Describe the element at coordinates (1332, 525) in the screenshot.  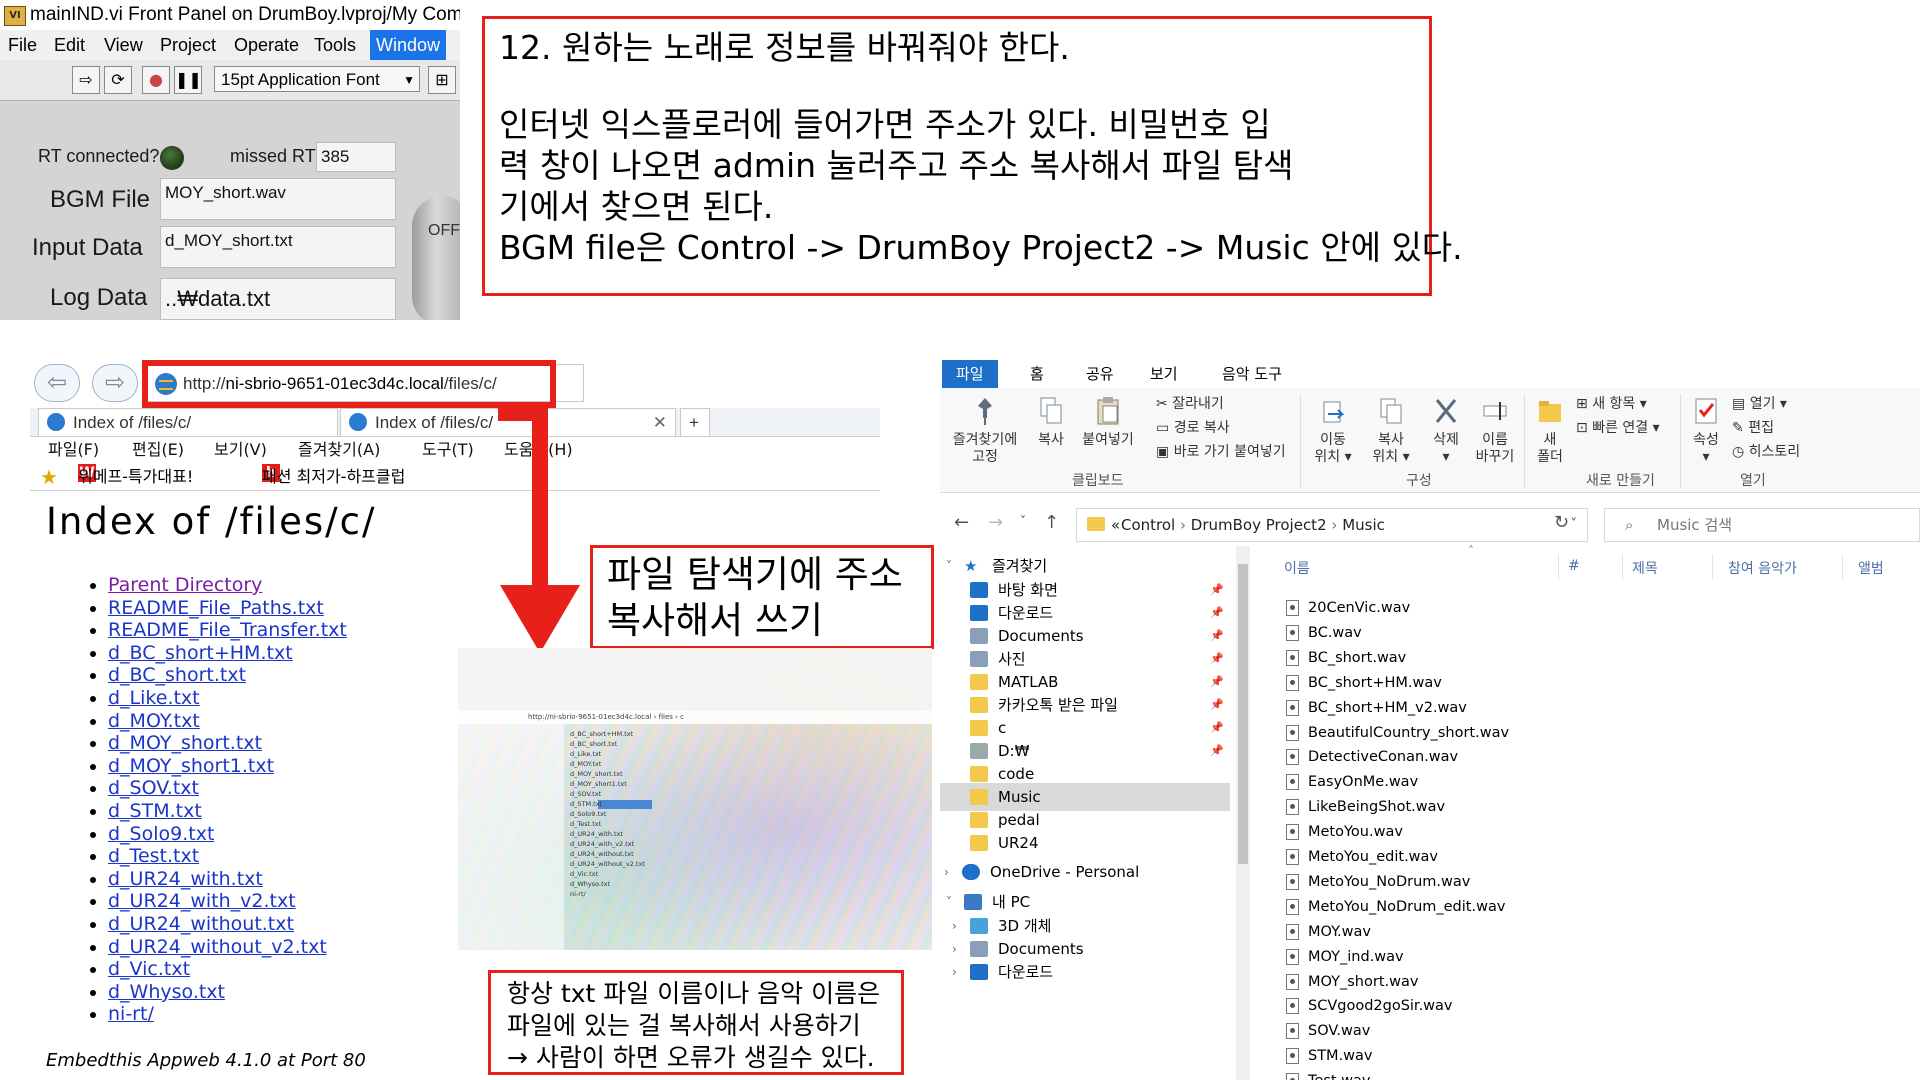
I see `explorer-address-bar: « Control › DrumBoy Project2 › Music ˅` at that location.